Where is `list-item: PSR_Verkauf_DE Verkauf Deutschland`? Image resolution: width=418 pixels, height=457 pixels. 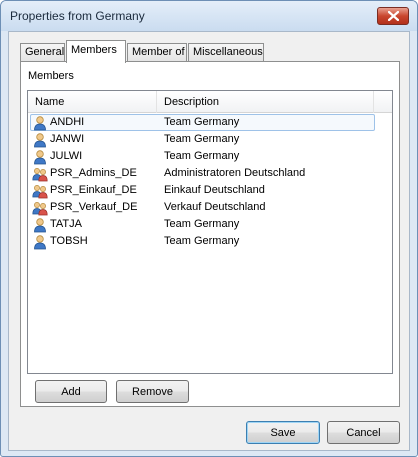 list-item: PSR_Verkauf_DE Verkauf Deutschland is located at coordinates (210, 207).